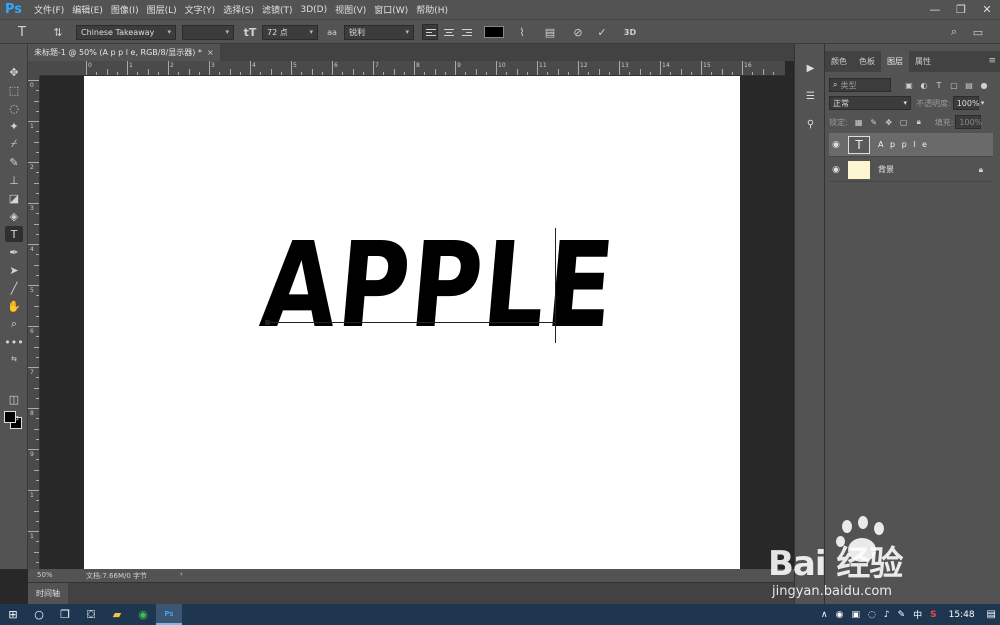  Describe the element at coordinates (933, 615) in the screenshot. I see `sogou-icon: S` at that location.